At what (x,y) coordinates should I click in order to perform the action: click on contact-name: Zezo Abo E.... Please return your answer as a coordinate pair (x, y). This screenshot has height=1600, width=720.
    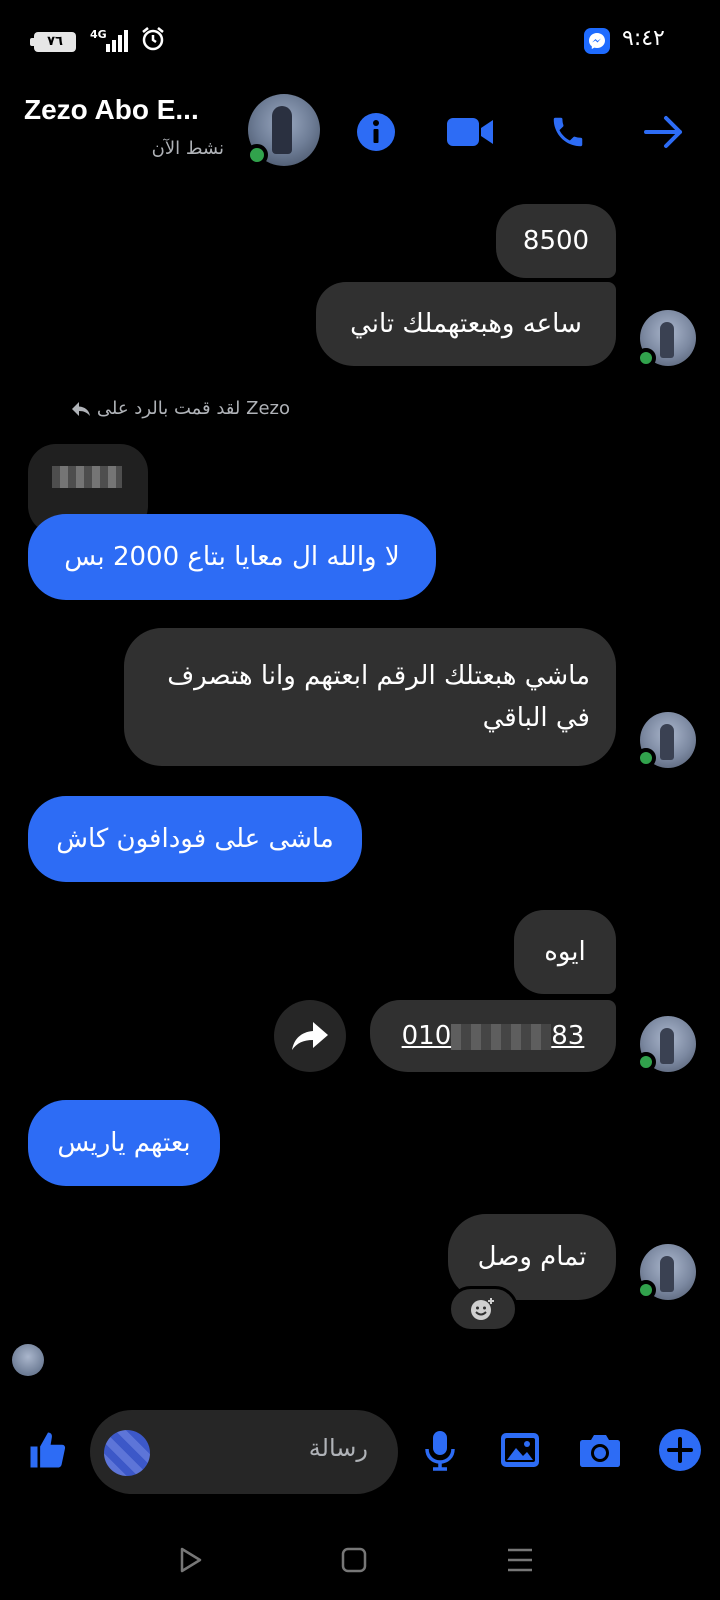
    Looking at the image, I should click on (124, 110).